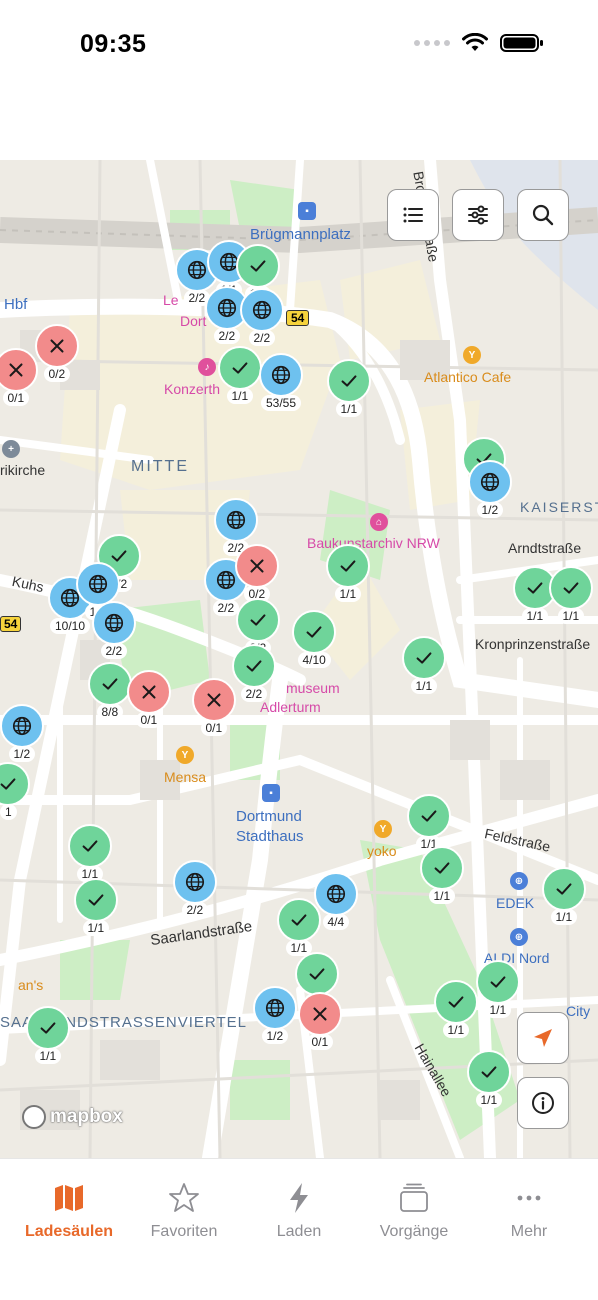 This screenshot has height=1300, width=598. What do you see at coordinates (72, 1117) in the screenshot?
I see `mapbox-attribution: mapbox` at bounding box center [72, 1117].